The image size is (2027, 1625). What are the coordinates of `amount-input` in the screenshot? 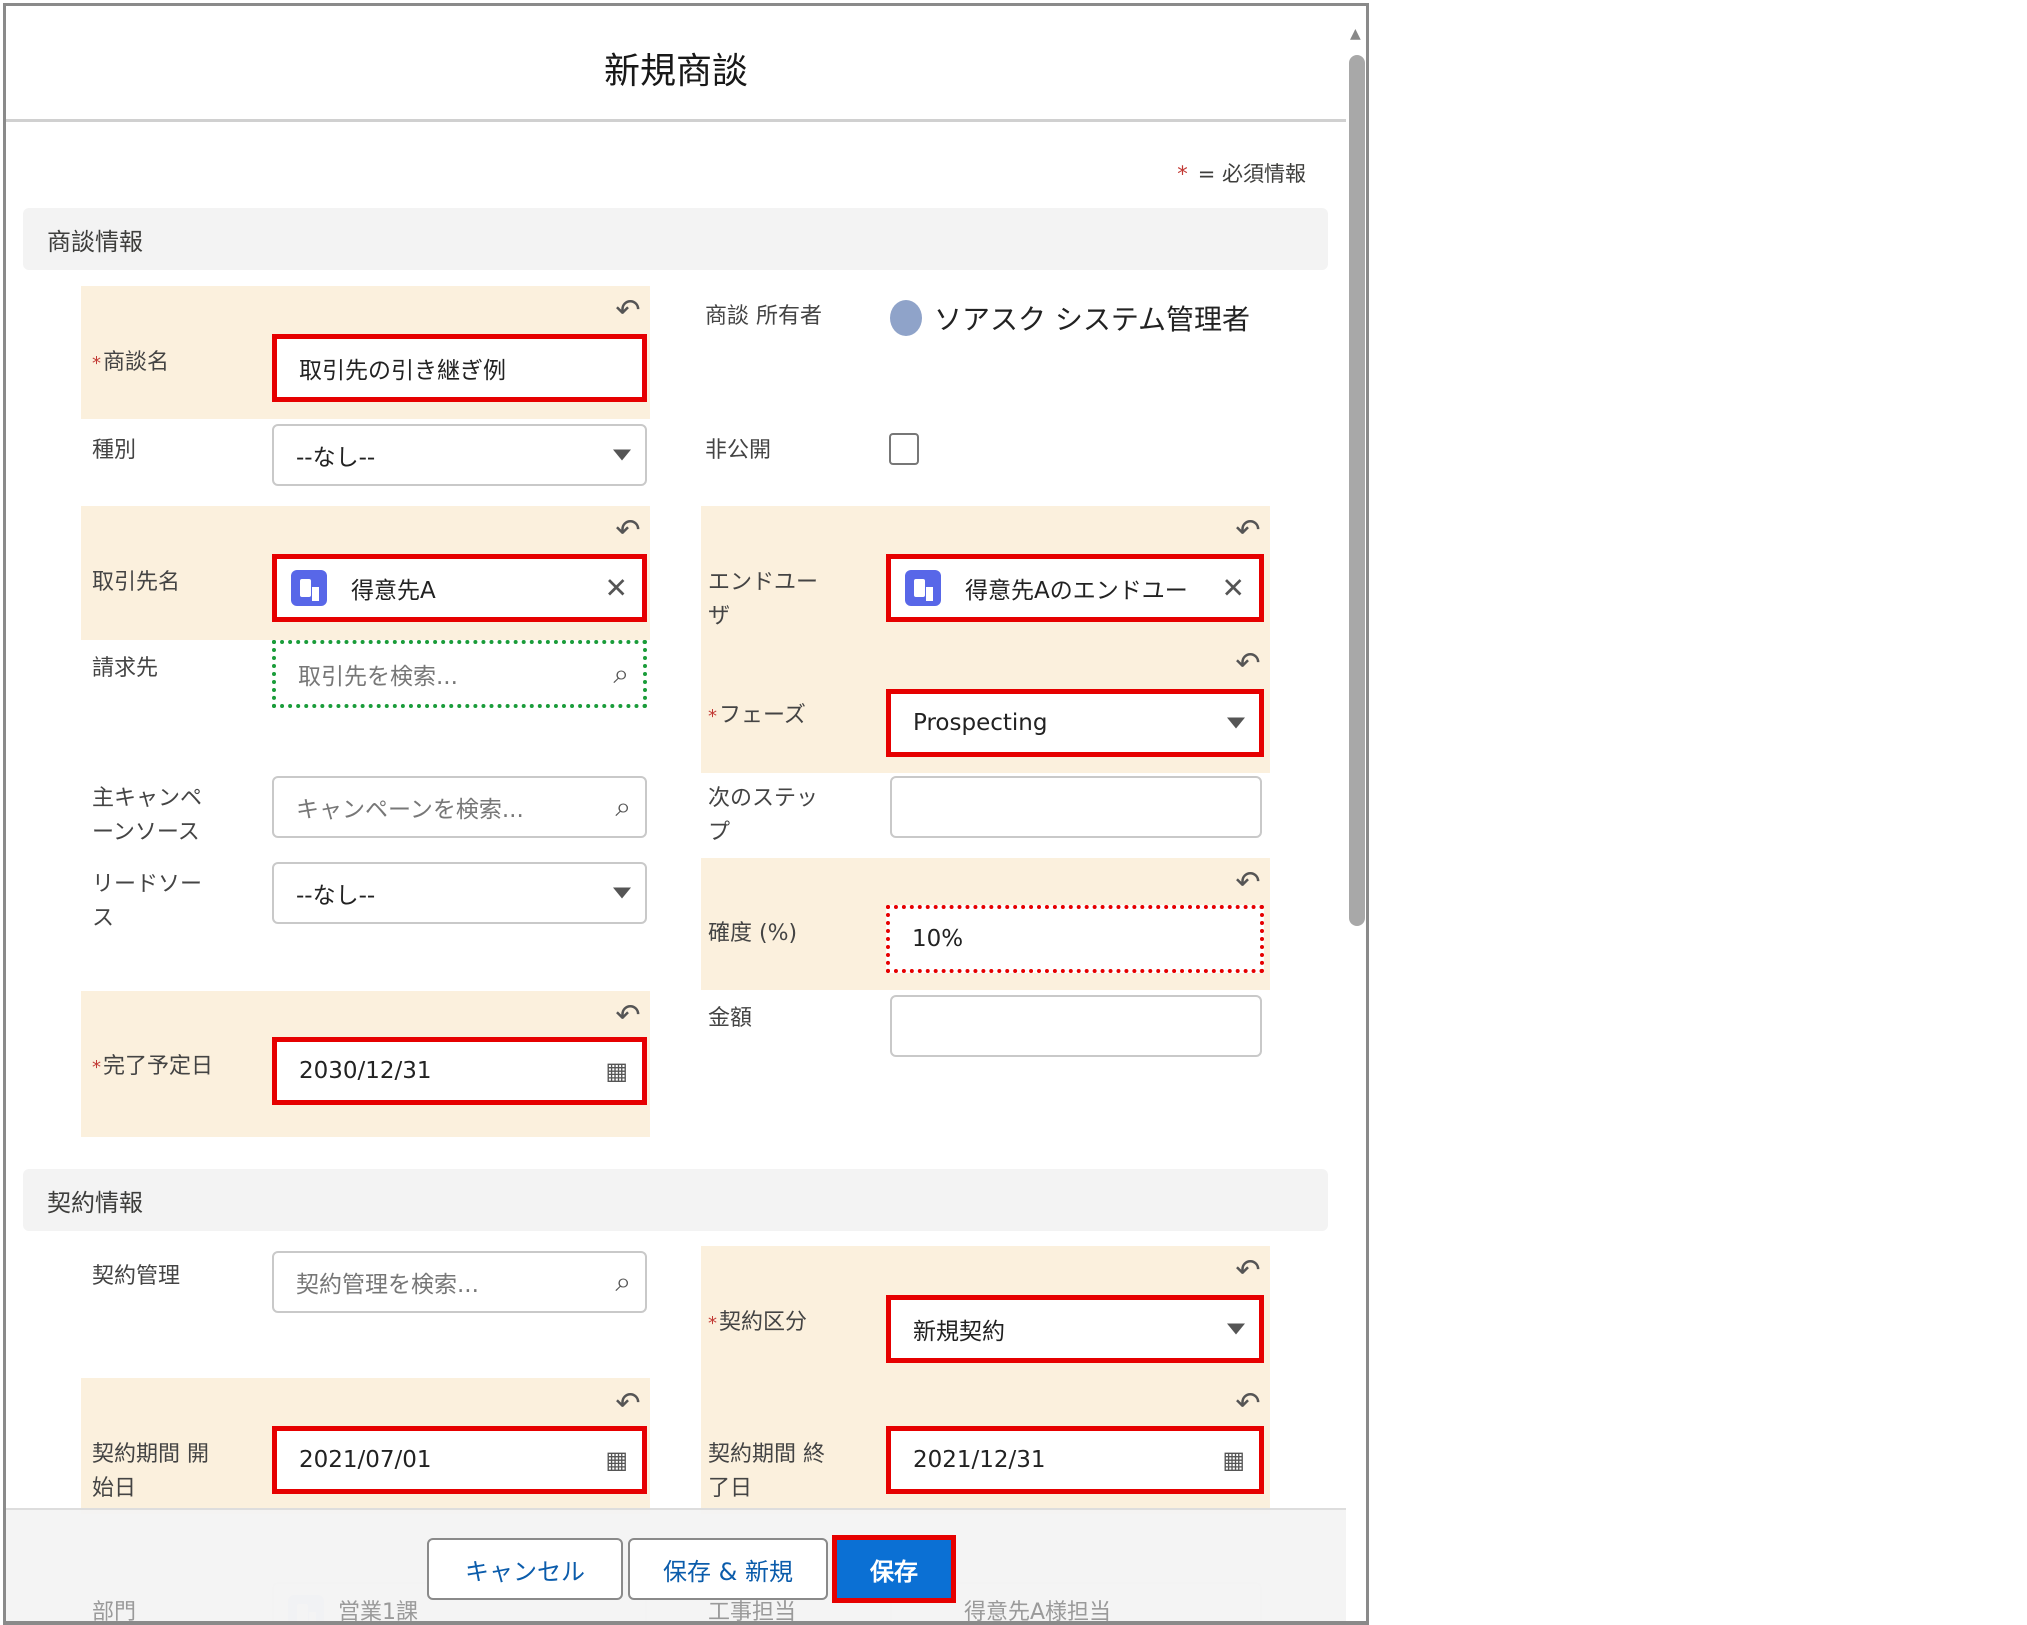 It's located at (1076, 1026).